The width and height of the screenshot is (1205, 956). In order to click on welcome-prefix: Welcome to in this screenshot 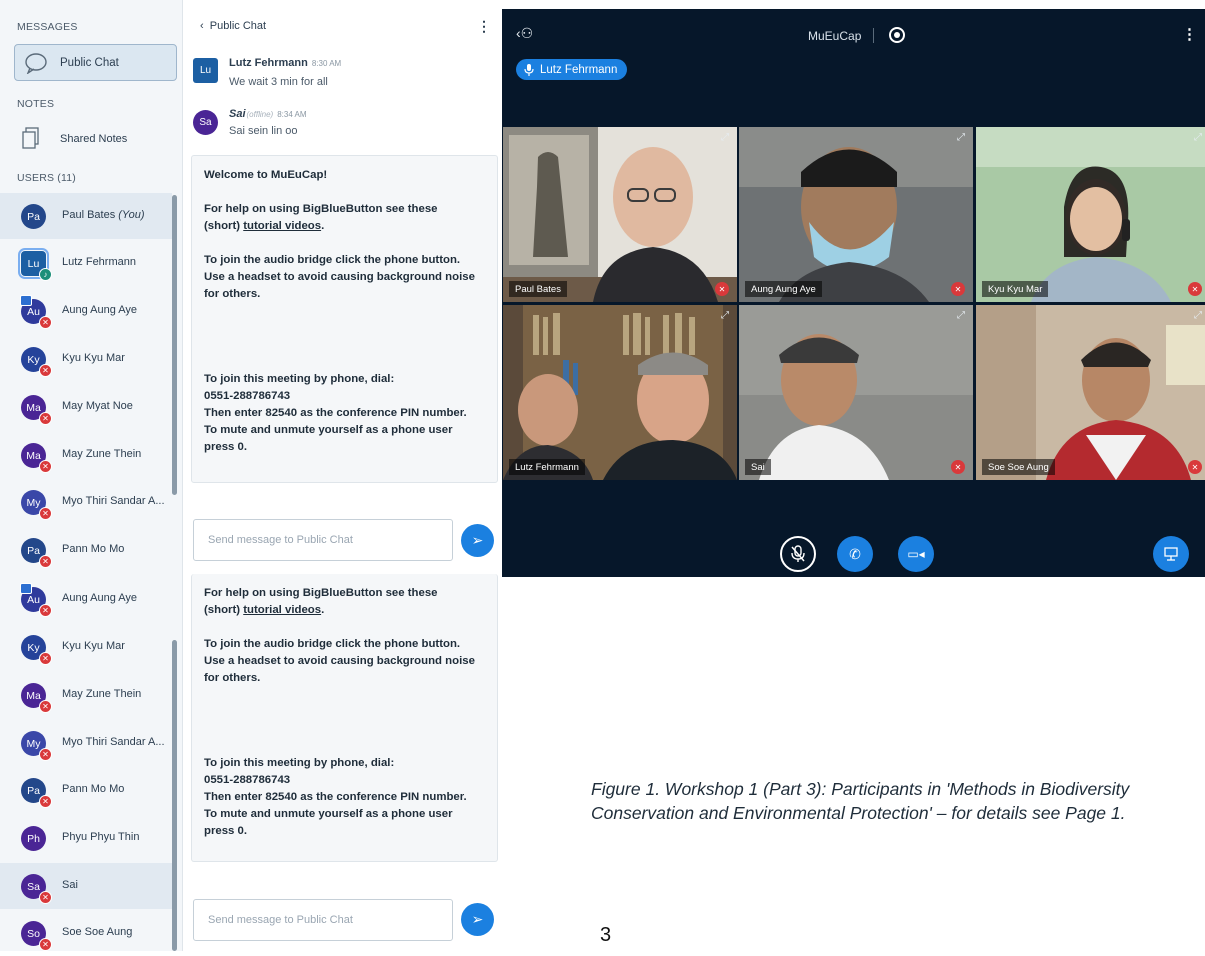, I will do `click(237, 175)`.